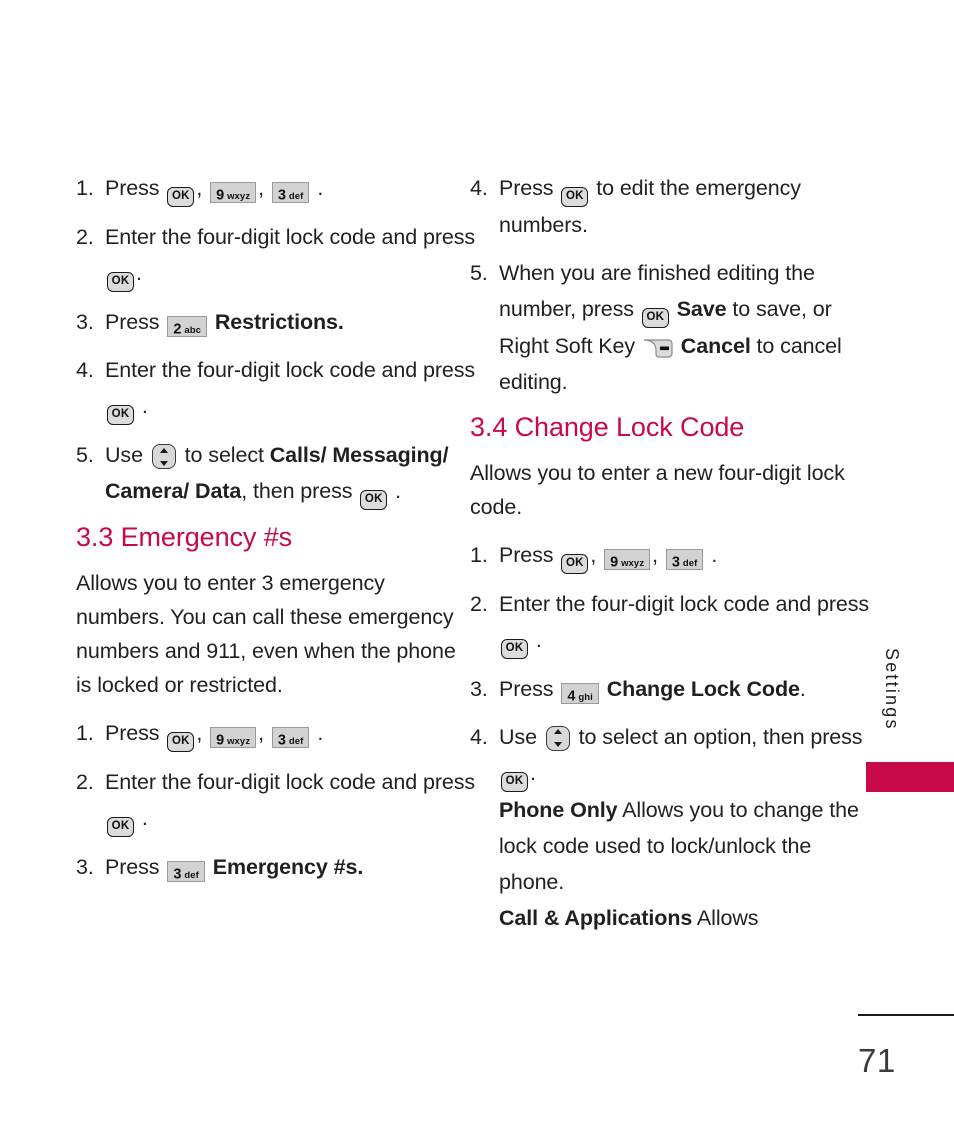  What do you see at coordinates (184, 537) in the screenshot?
I see `section-heading-emergency: 3.3 Emergency #s` at bounding box center [184, 537].